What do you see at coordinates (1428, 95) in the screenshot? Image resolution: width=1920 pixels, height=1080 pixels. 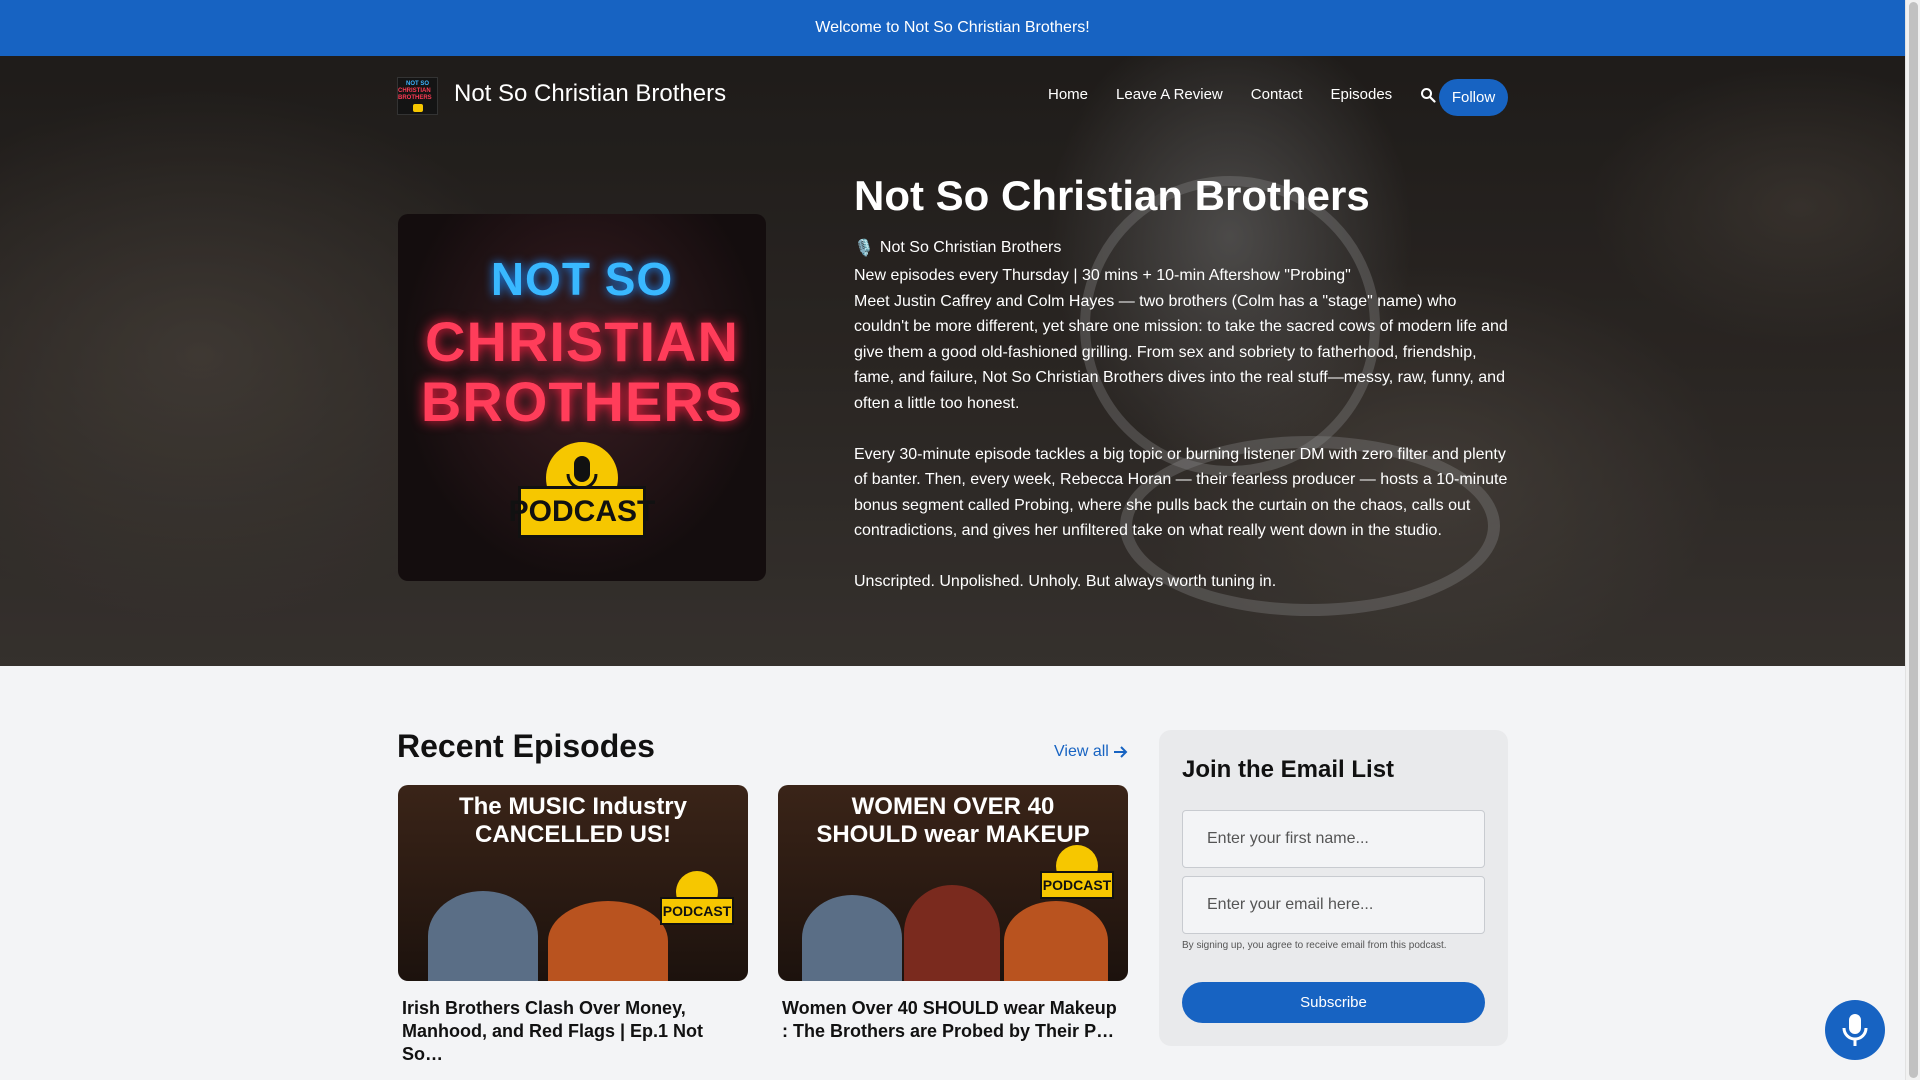 I see `search-icon` at bounding box center [1428, 95].